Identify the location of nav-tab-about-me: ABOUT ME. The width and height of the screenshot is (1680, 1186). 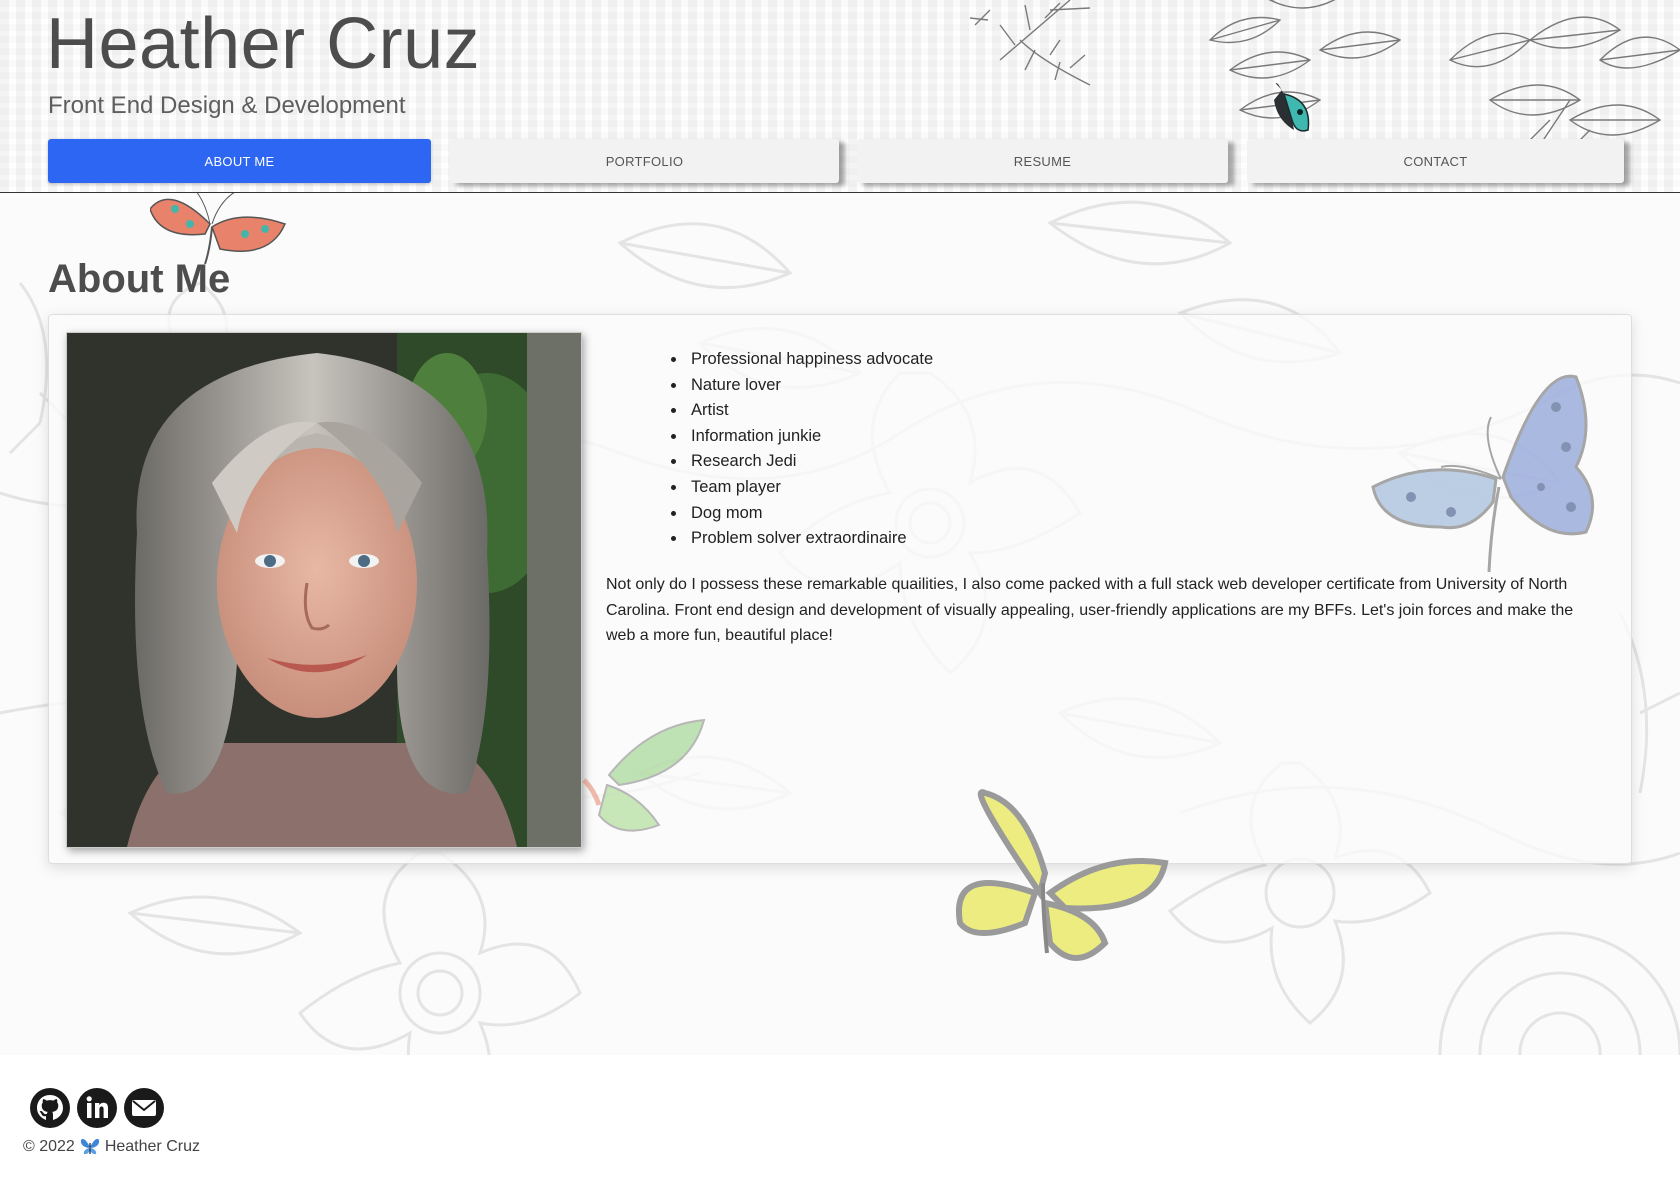
(239, 161).